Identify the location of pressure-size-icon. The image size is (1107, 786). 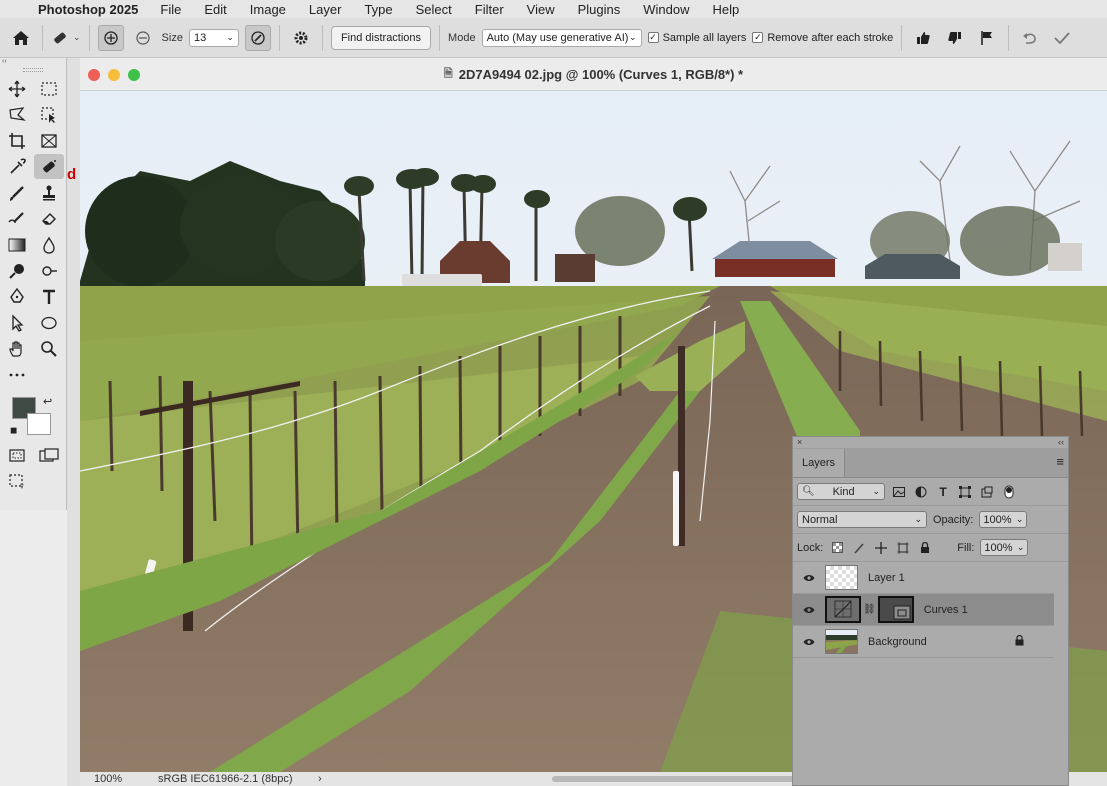
(257, 37).